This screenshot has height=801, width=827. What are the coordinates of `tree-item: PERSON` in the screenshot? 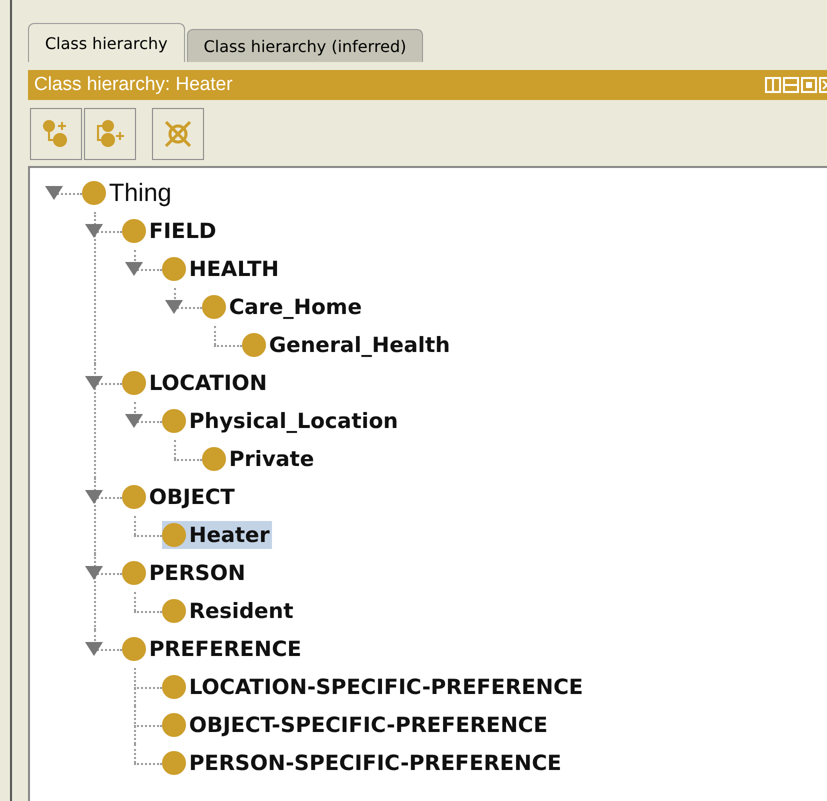 It's located at (185, 573).